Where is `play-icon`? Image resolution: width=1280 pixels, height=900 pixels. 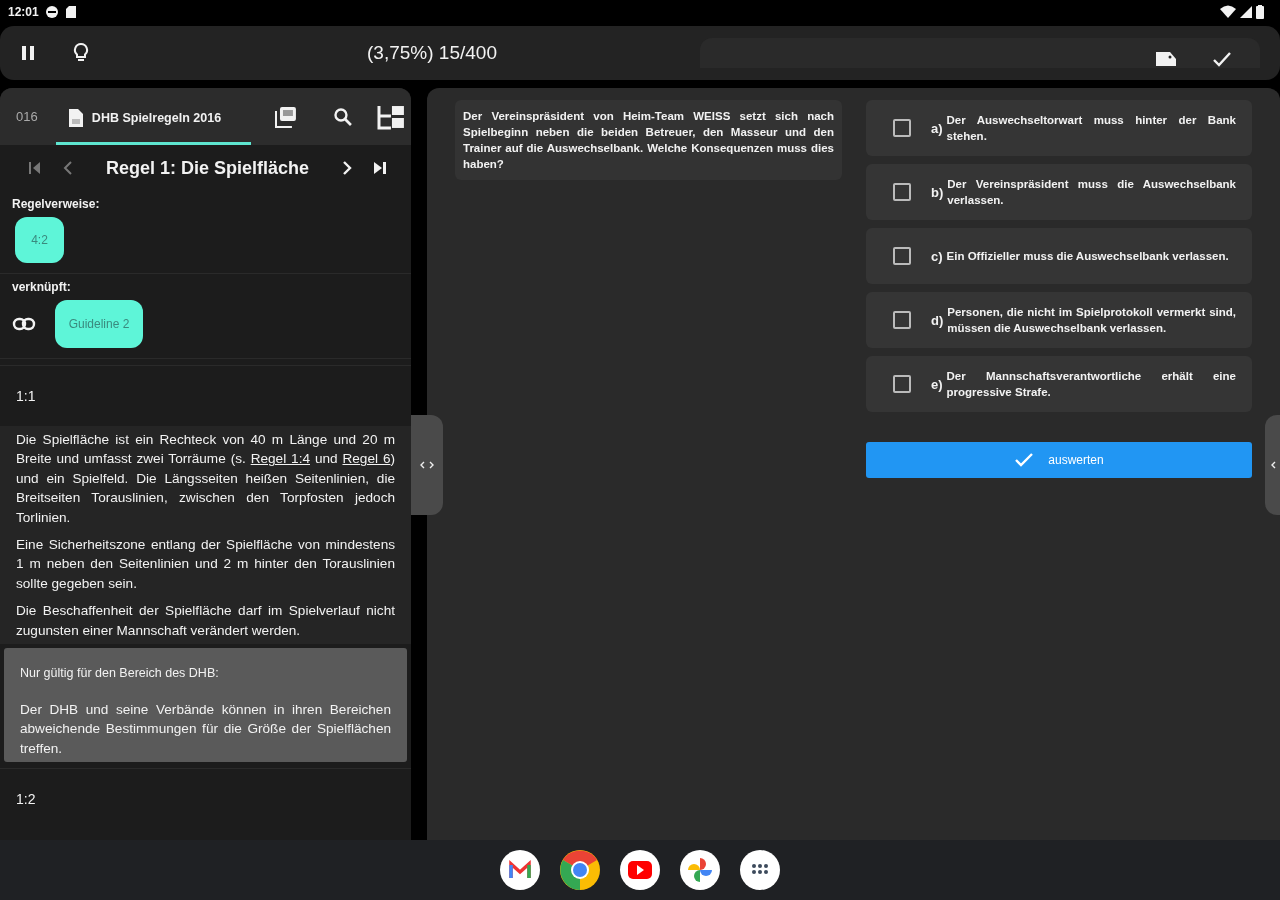 play-icon is located at coordinates (640, 870).